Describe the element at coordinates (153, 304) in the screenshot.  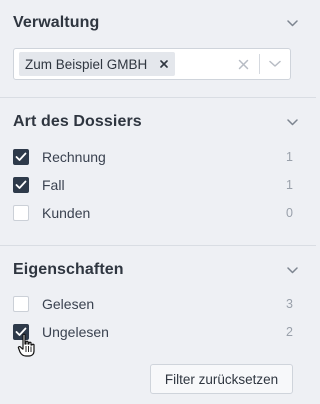
I see `filter-option-gelesen: Gelesen 3` at that location.